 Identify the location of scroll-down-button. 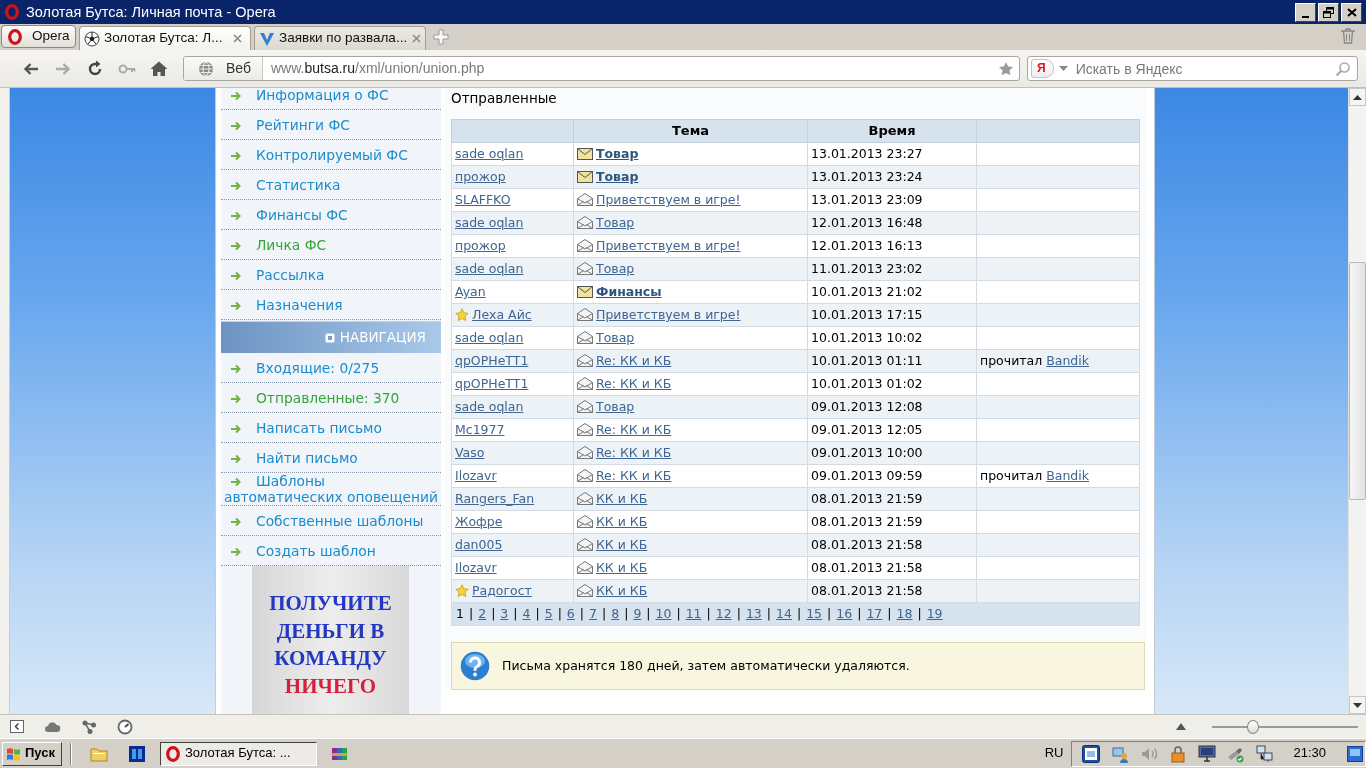
(1357, 705).